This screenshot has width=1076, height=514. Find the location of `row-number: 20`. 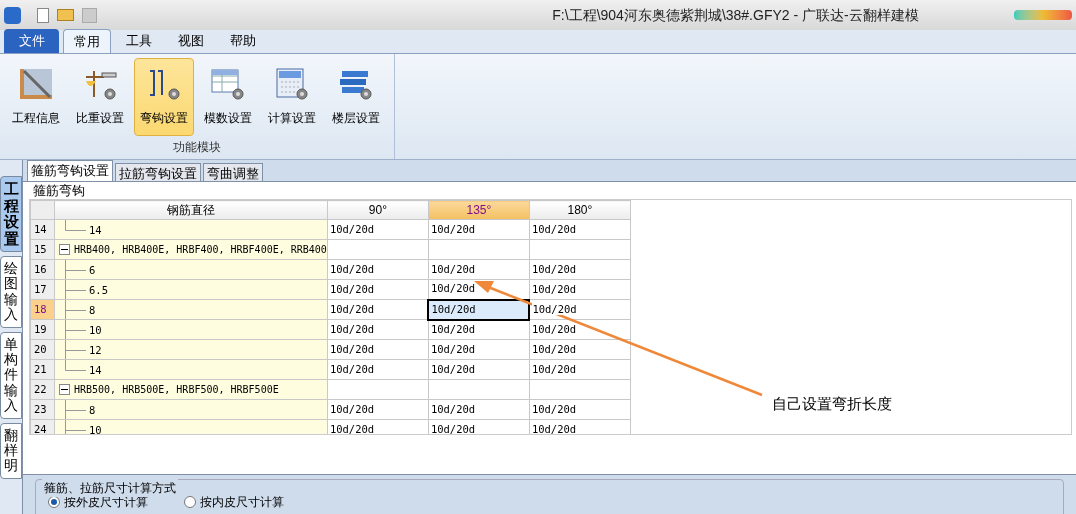

row-number: 20 is located at coordinates (42, 349).